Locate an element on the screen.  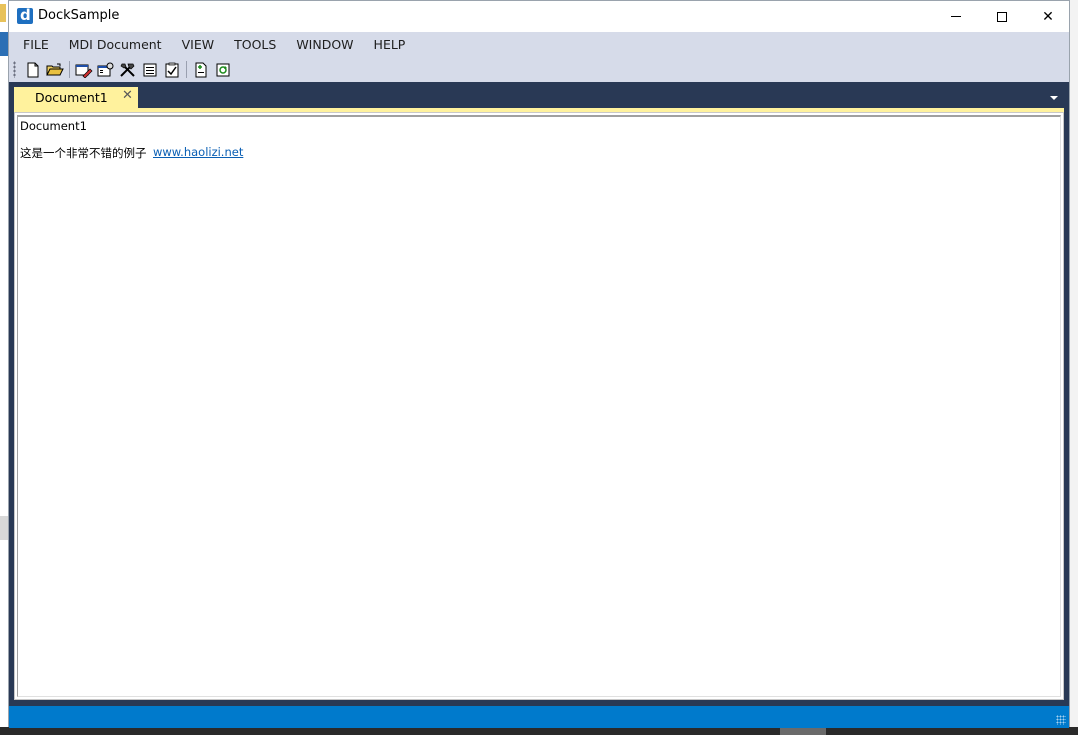
refresh-document-icon is located at coordinates (223, 69).